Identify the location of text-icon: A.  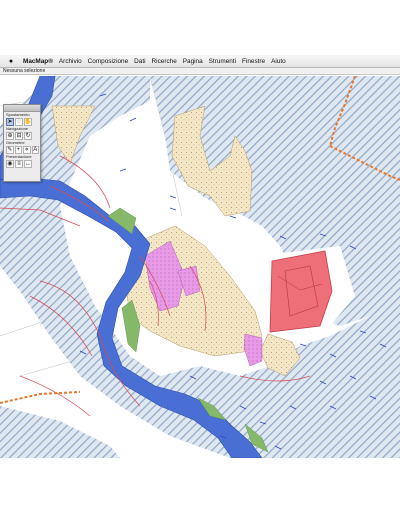
(35, 149).